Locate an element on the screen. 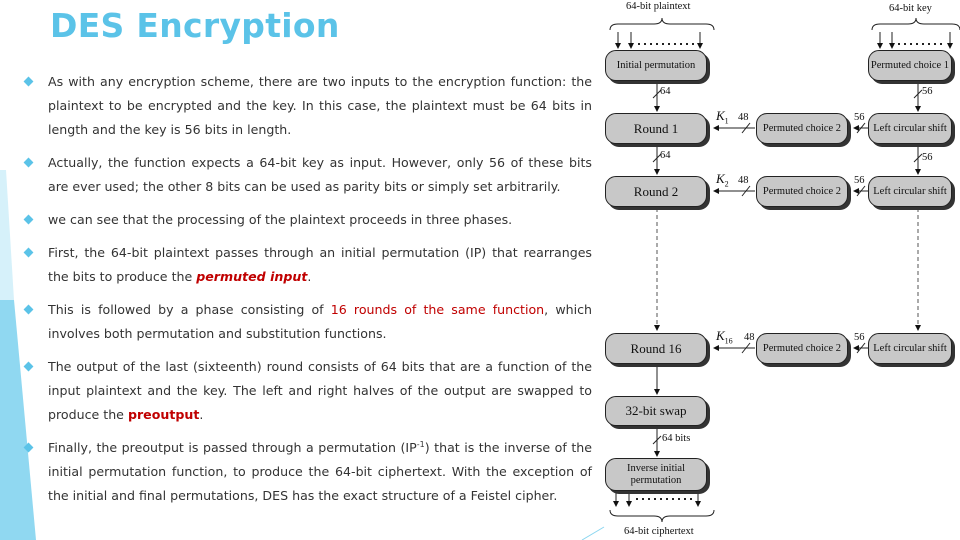 The height and width of the screenshot is (540, 960). round-16-box: Round 16 is located at coordinates (656, 348).